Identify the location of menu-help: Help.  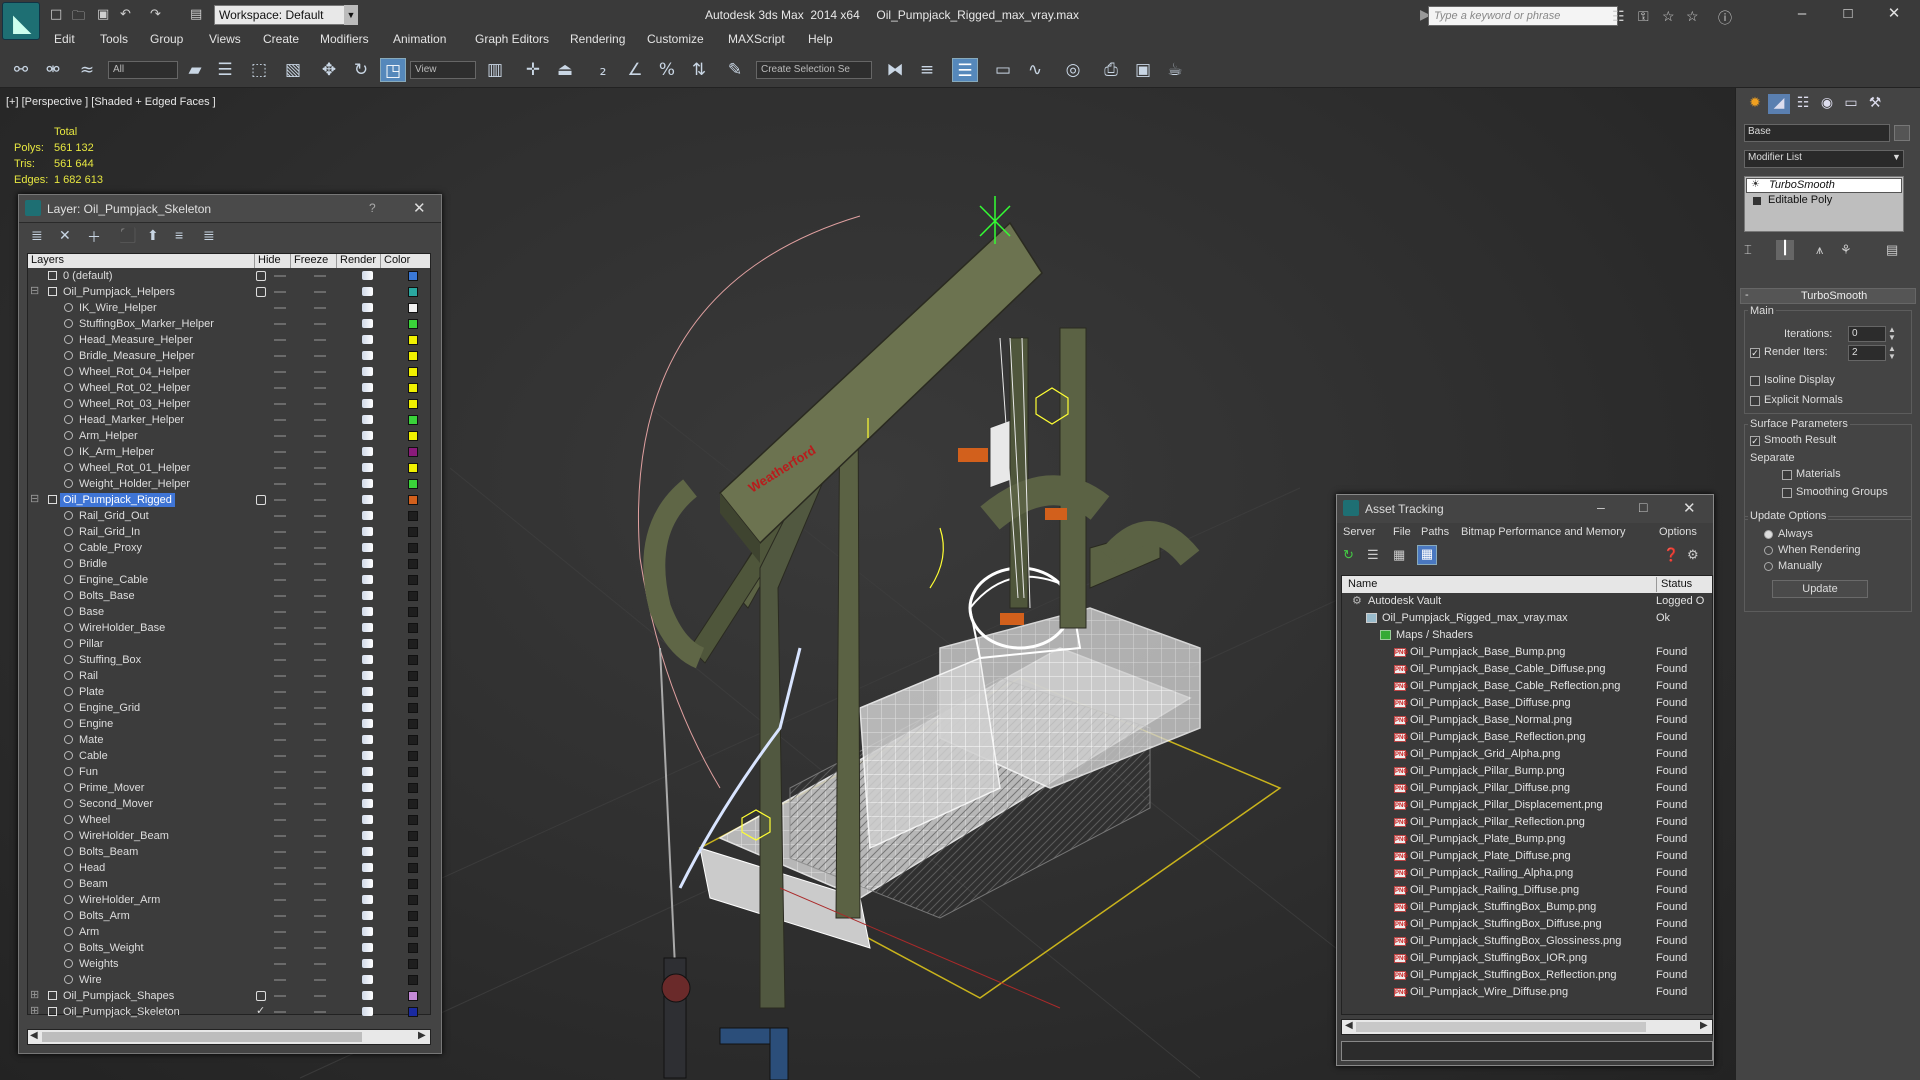
(820, 39).